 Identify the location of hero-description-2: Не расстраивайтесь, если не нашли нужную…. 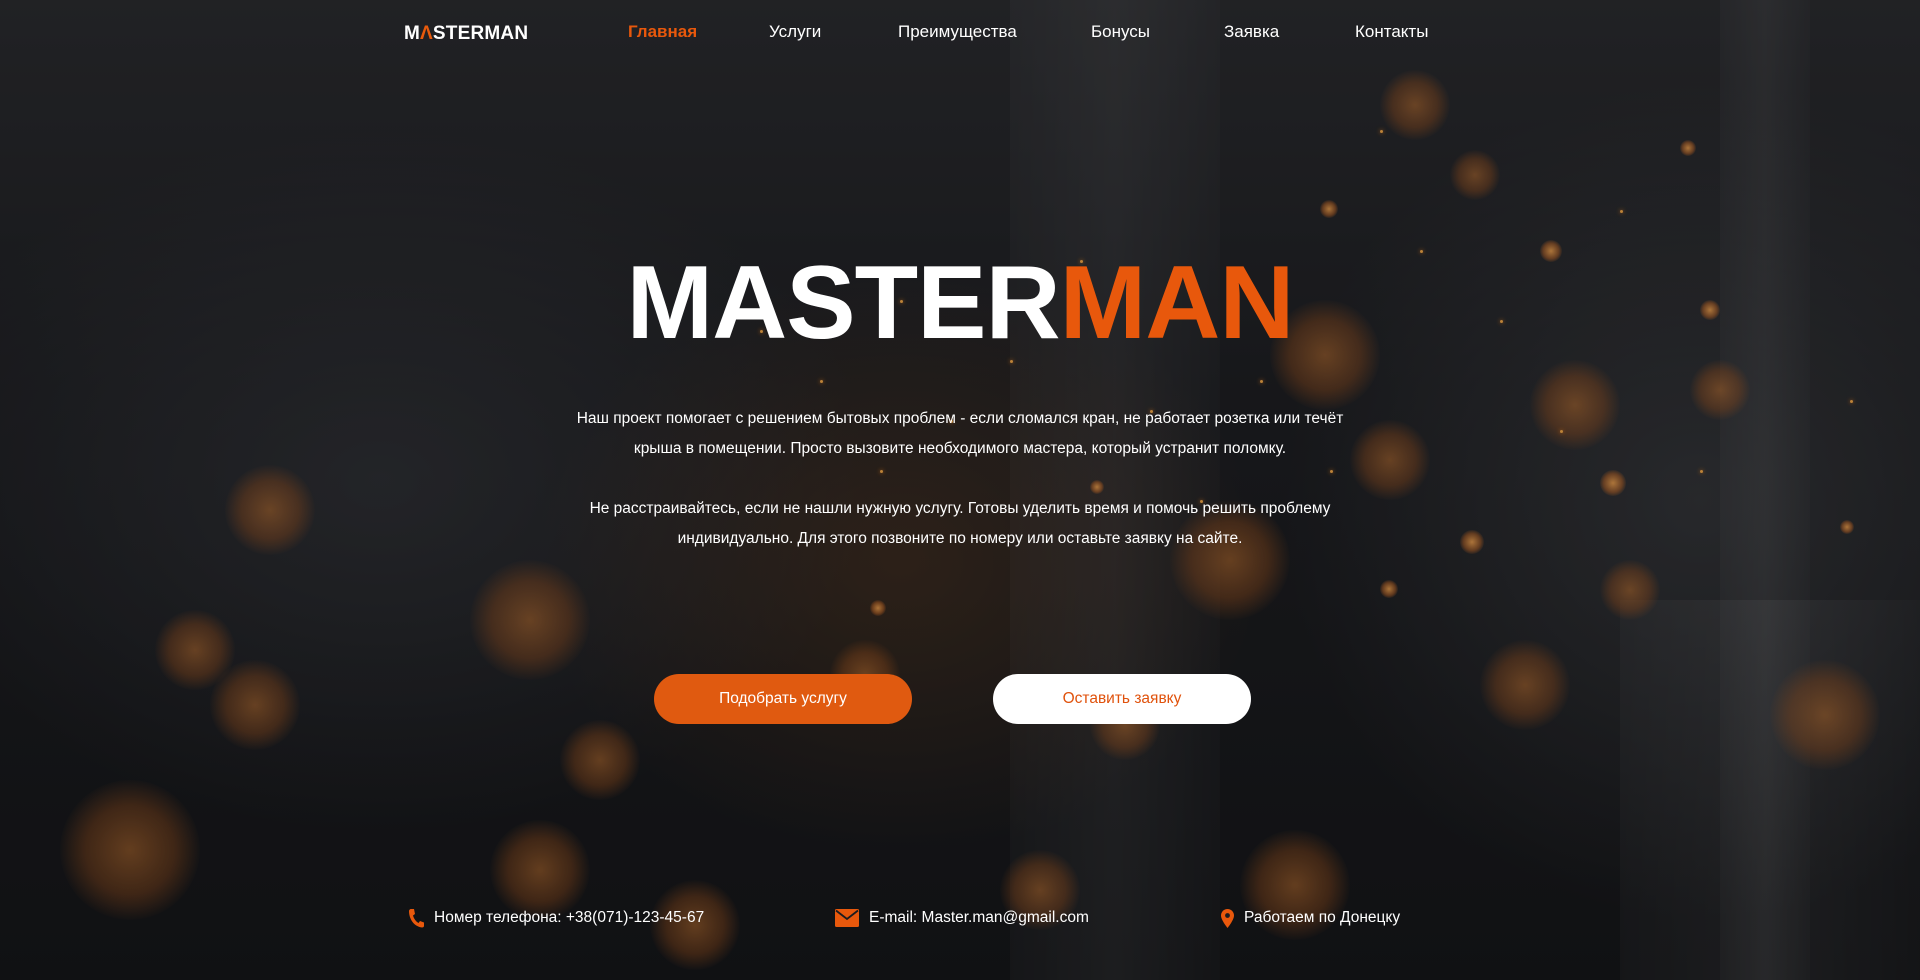
(960, 524).